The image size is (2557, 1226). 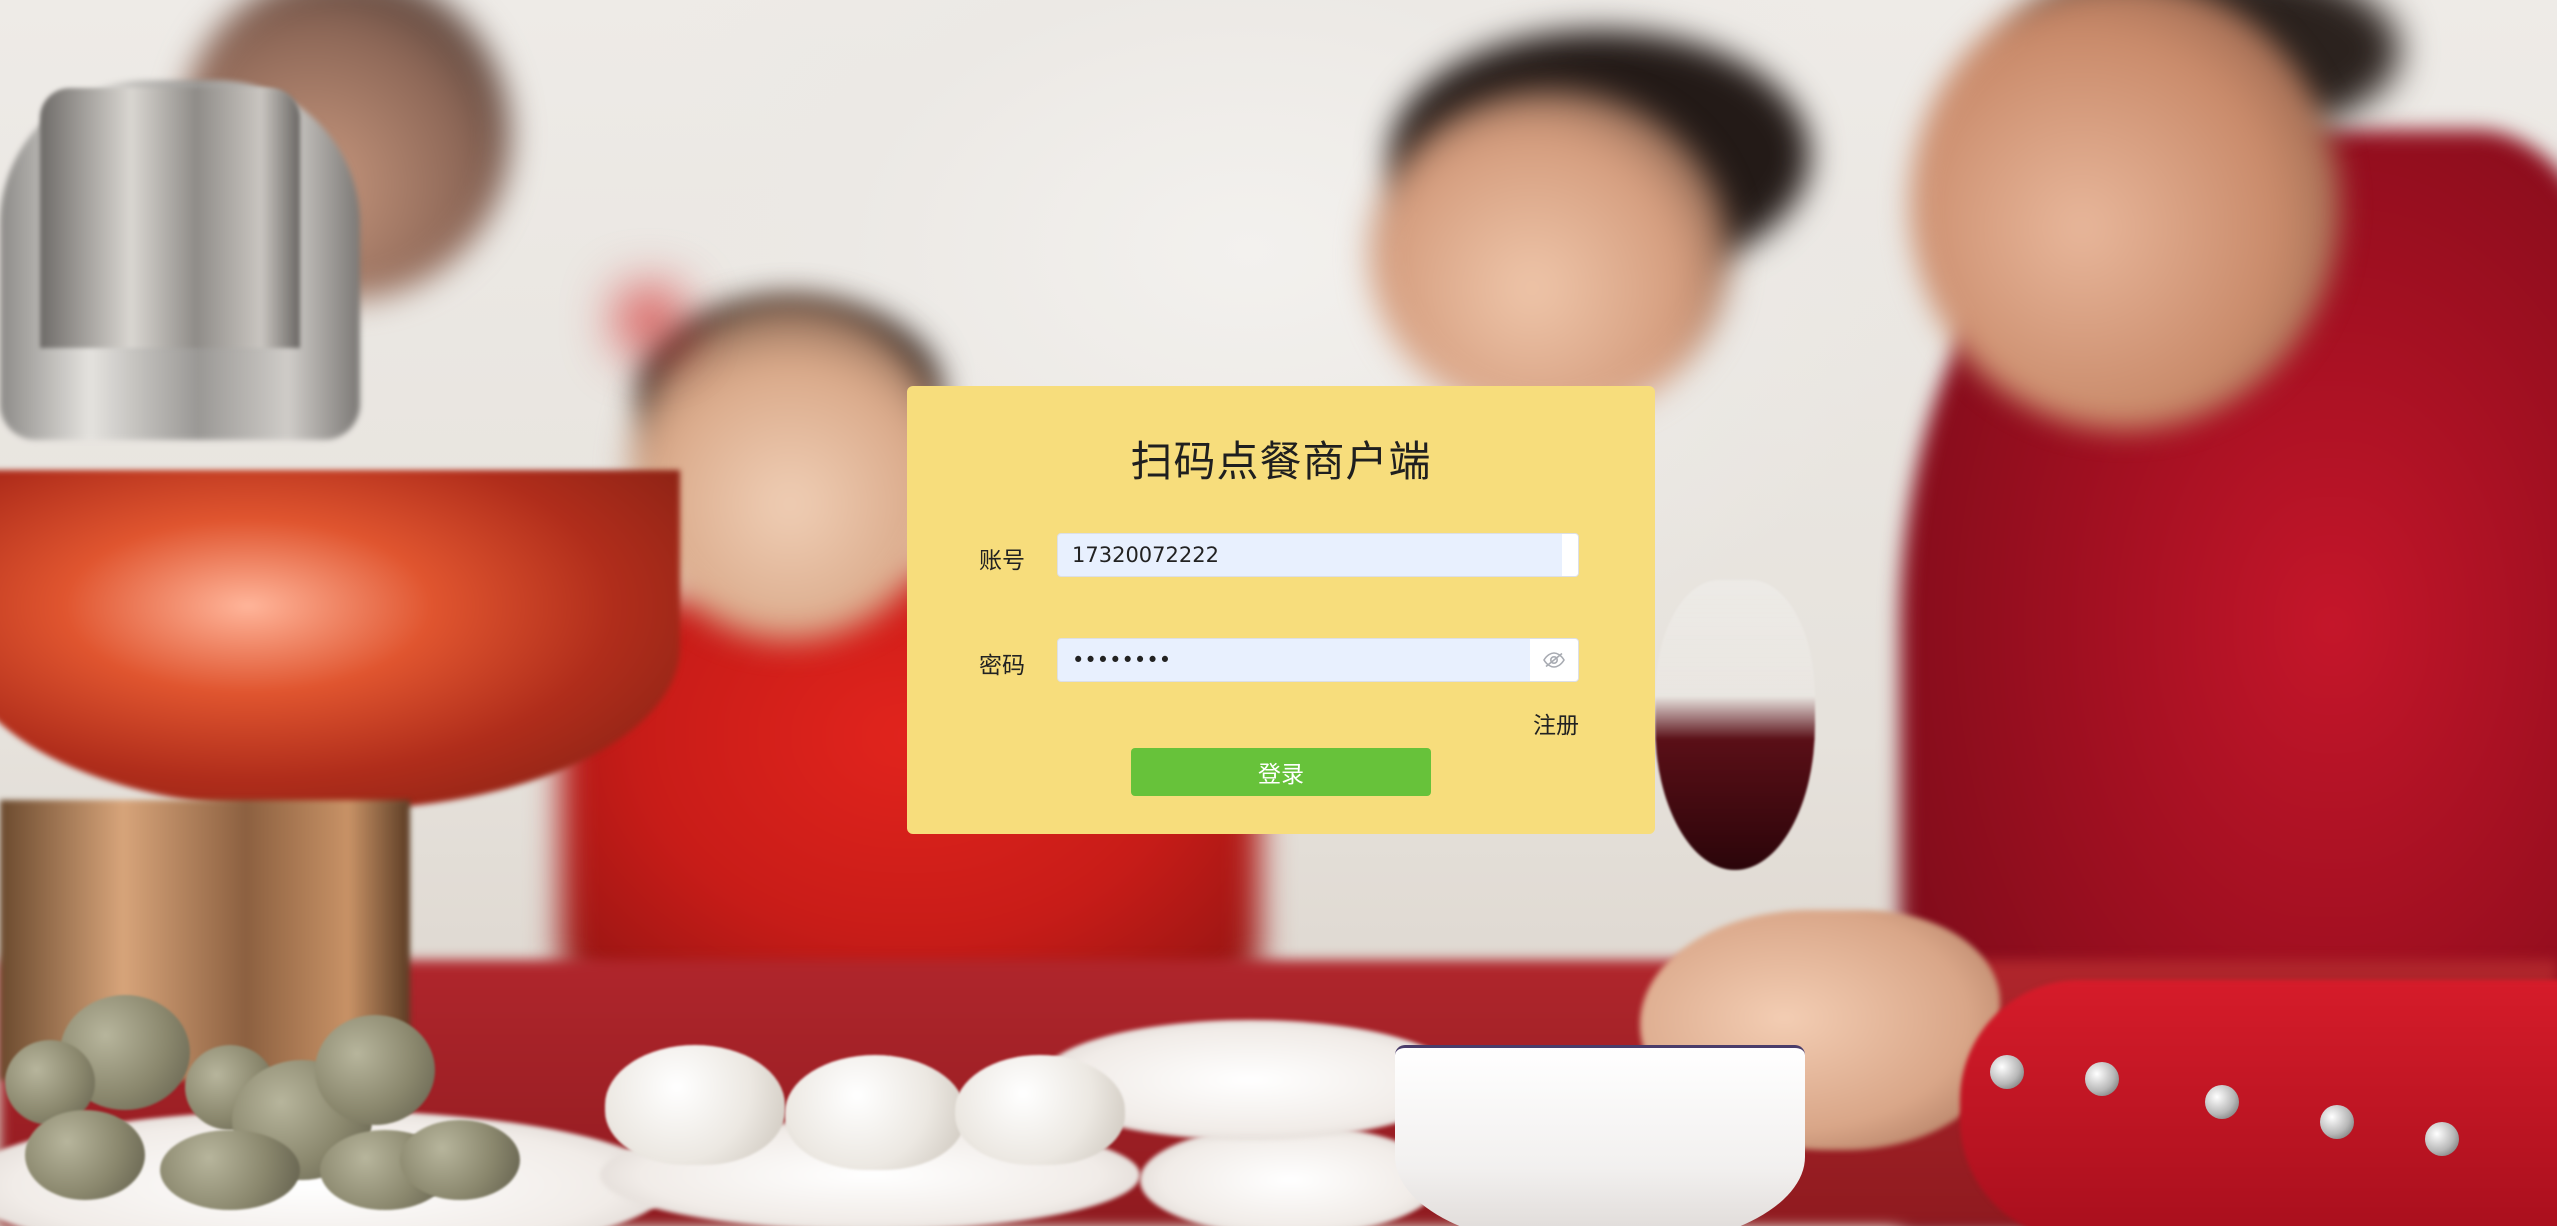 I want to click on password-label: 密码, so click(x=1002, y=666).